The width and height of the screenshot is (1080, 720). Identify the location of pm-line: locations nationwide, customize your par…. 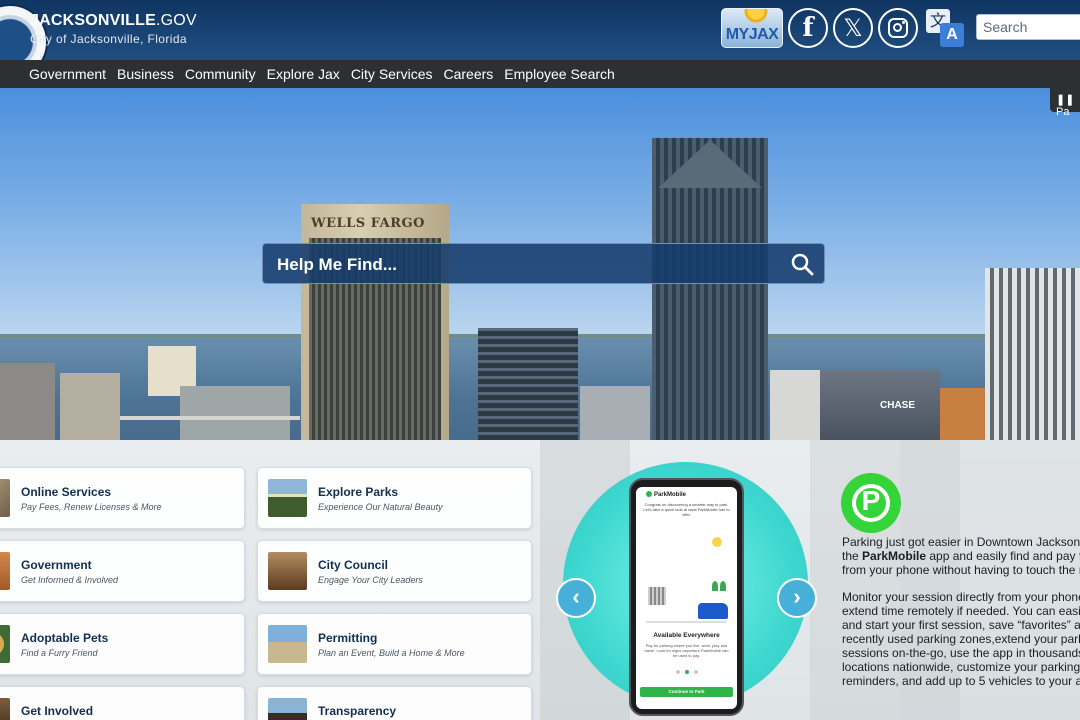
(961, 667).